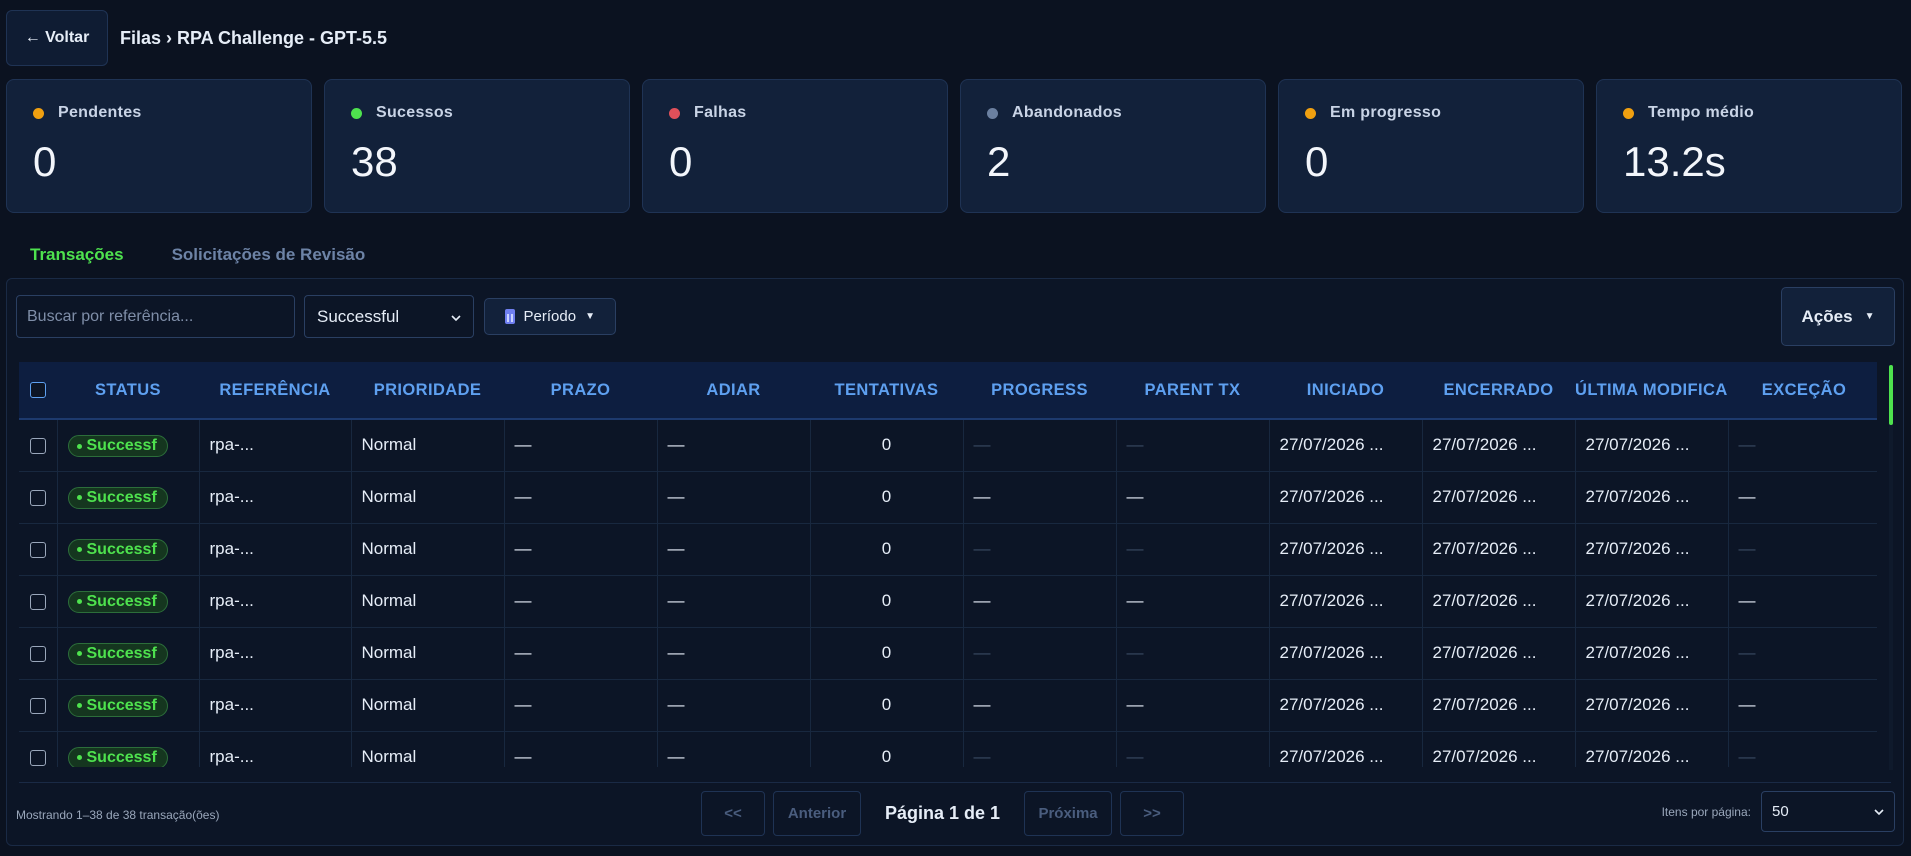 The height and width of the screenshot is (856, 1911). Describe the element at coordinates (590, 316) in the screenshot. I see `caret-down-icon: ▼` at that location.